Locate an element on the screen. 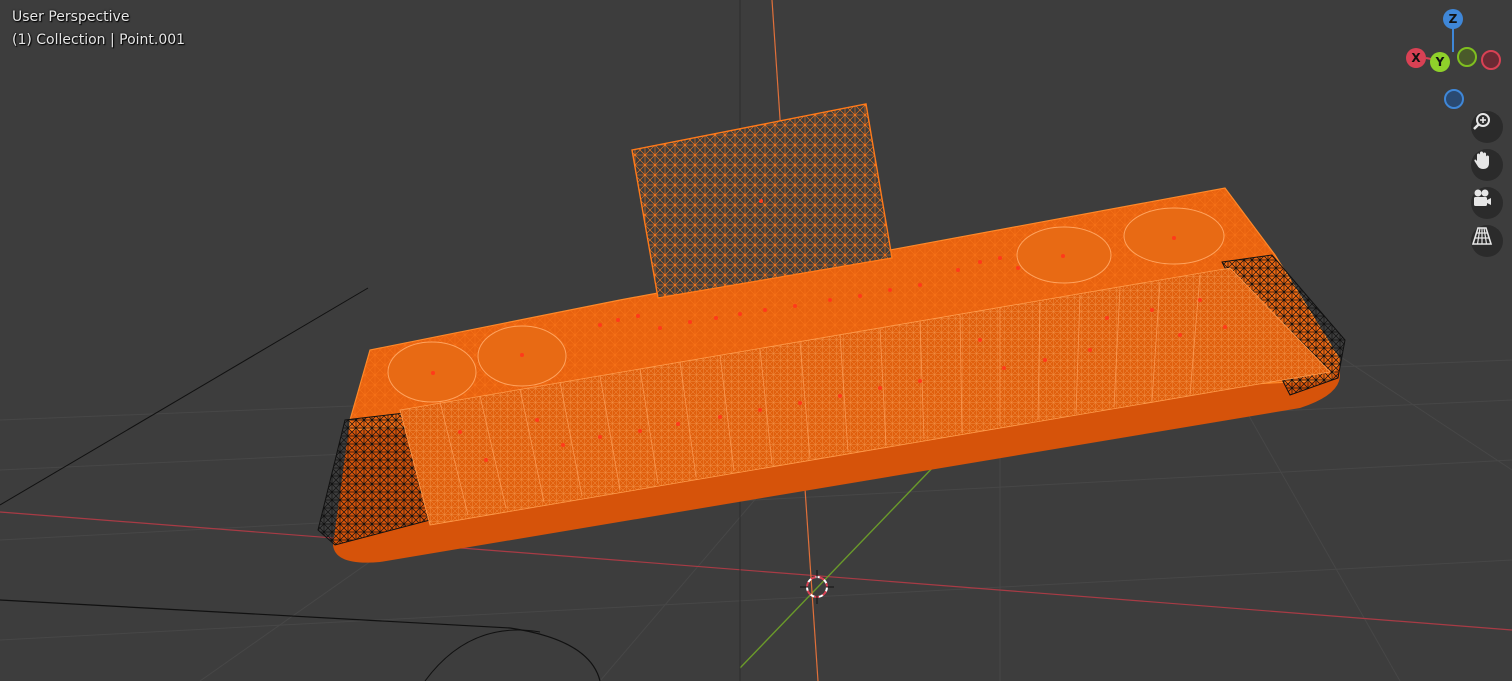  view-name-label: User Perspective is located at coordinates (71, 17).